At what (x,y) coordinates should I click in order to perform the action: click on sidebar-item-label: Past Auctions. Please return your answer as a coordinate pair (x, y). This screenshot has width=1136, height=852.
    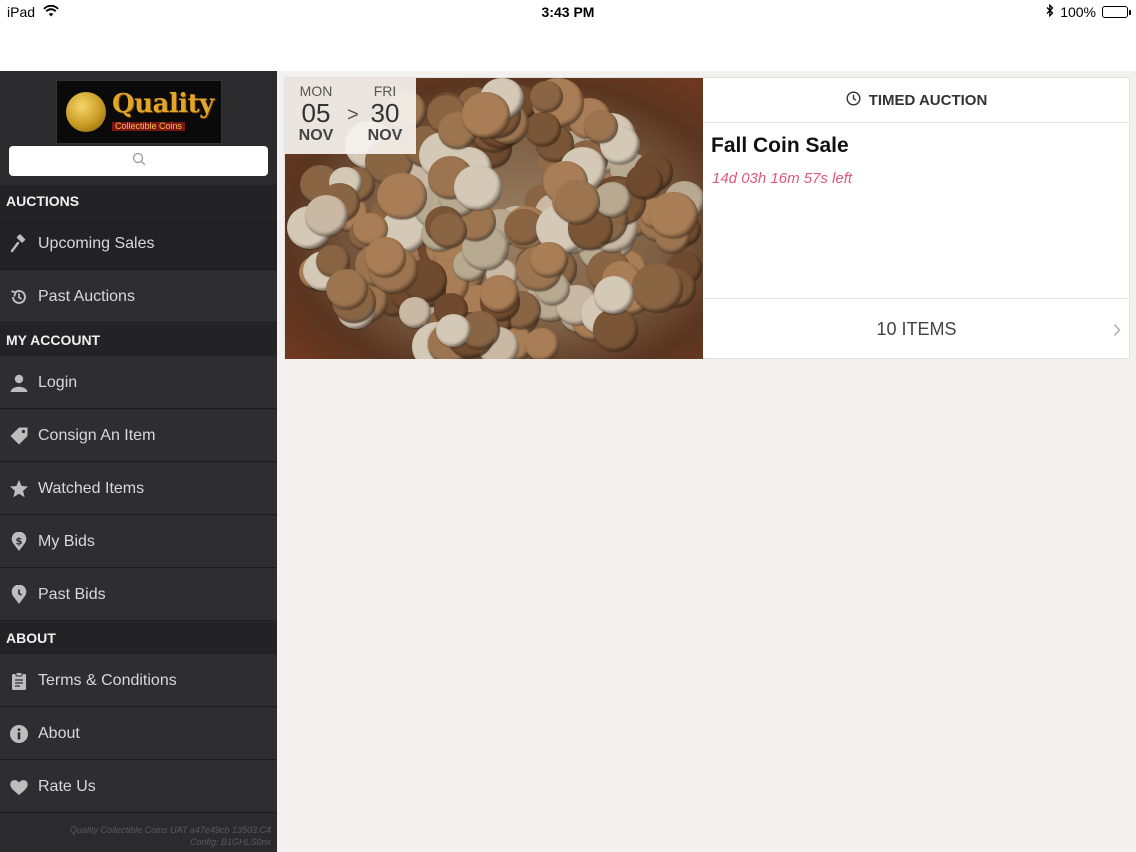
    Looking at the image, I should click on (86, 296).